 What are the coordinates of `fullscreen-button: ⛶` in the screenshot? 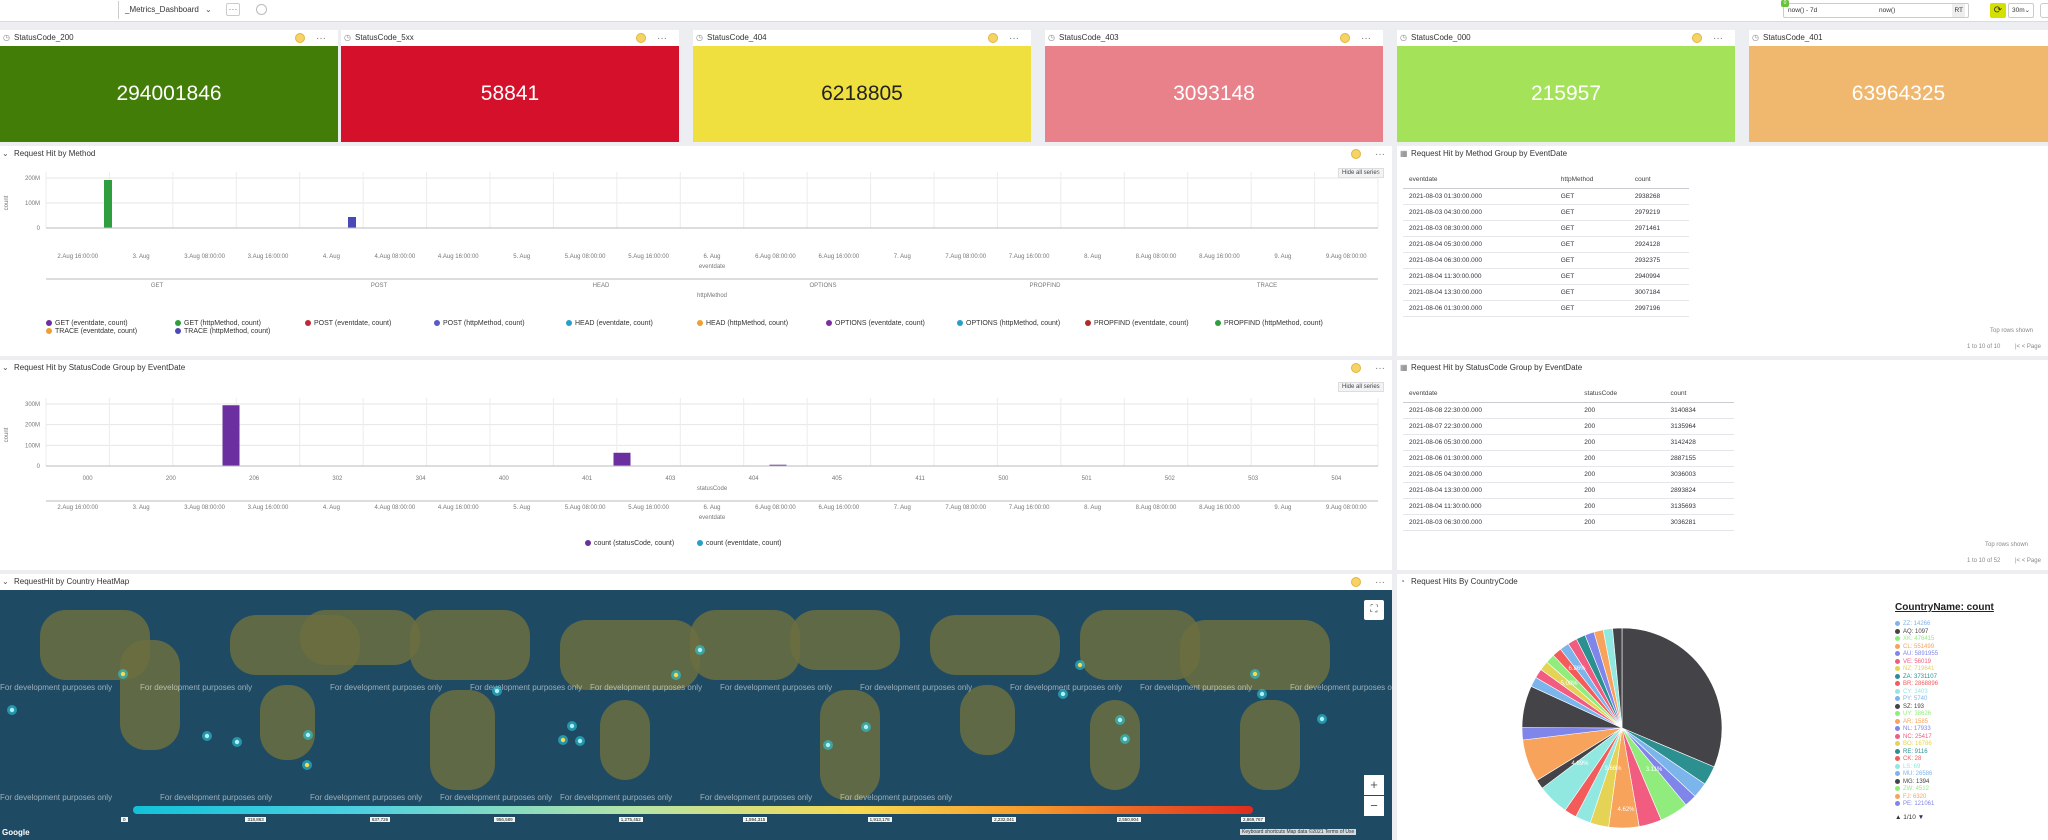 It's located at (1374, 610).